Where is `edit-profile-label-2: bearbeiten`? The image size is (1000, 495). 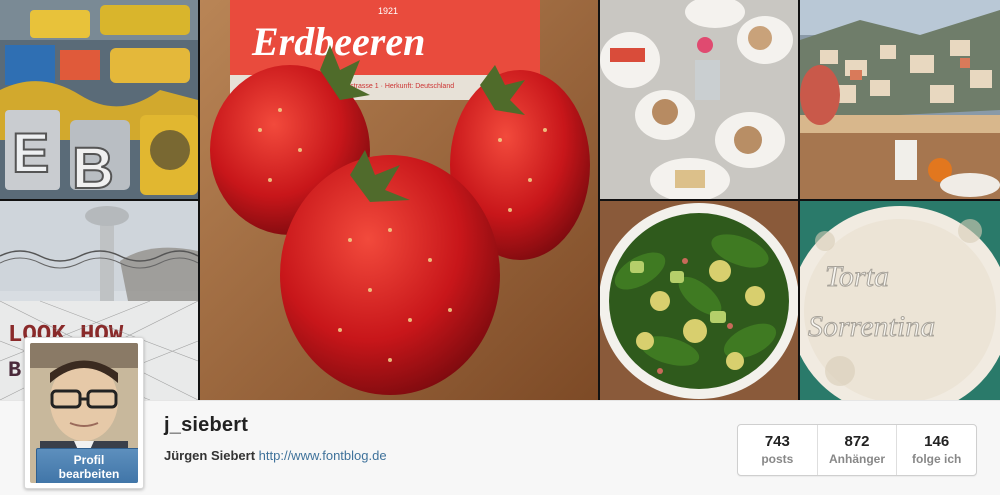
edit-profile-label-2: bearbeiten is located at coordinates (89, 474).